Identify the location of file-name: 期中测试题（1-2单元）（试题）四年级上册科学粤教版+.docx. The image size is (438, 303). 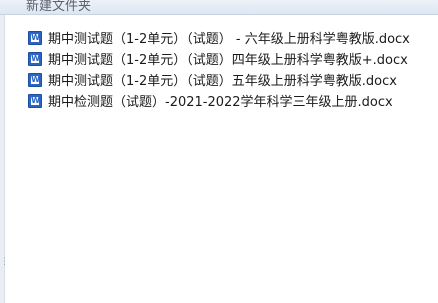
(228, 60).